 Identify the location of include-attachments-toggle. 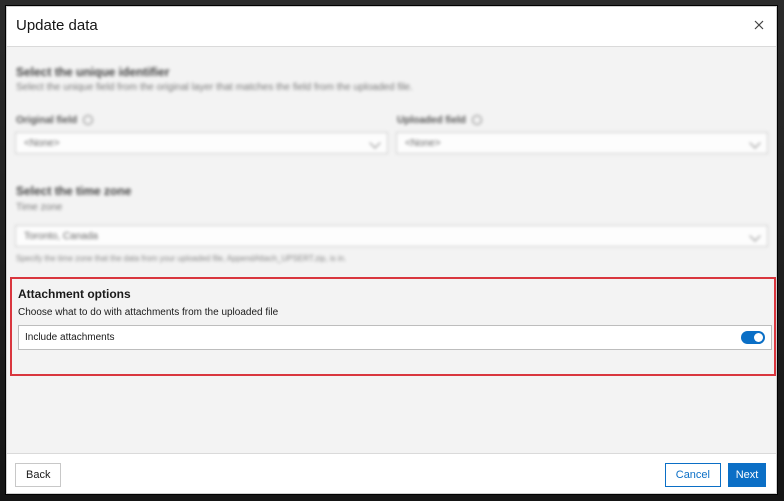
(753, 337).